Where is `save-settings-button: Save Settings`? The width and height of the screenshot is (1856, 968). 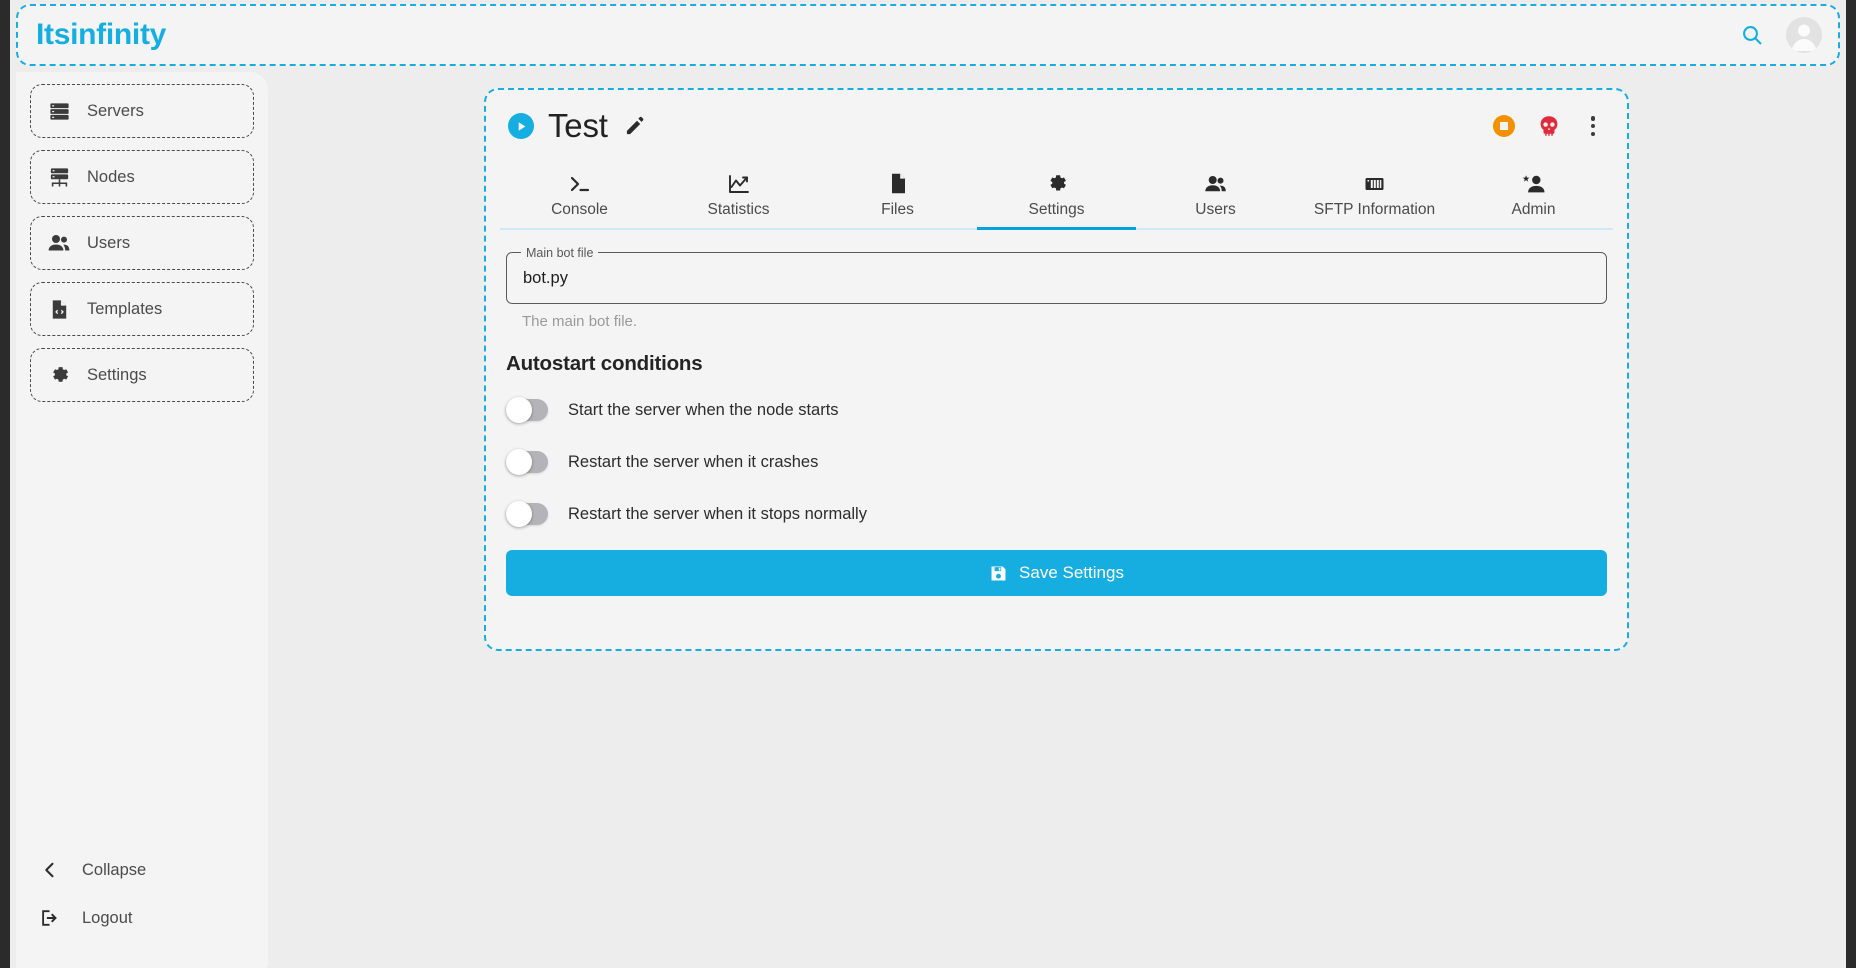 save-settings-button: Save Settings is located at coordinates (1056, 573).